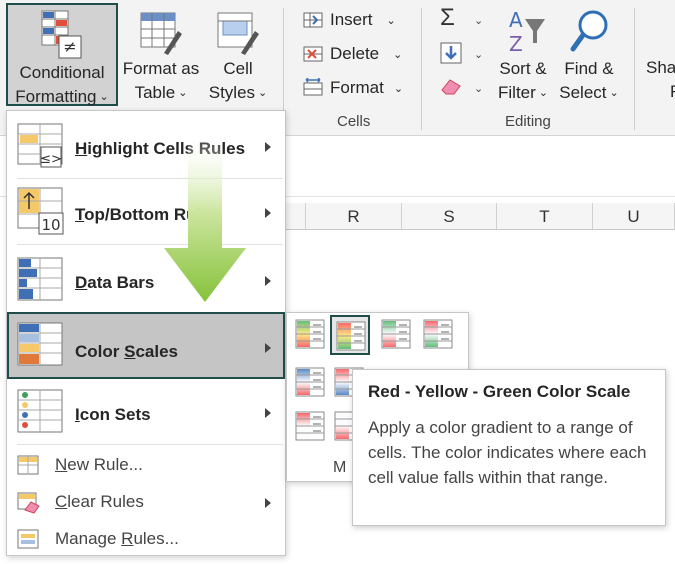 This screenshot has height=564, width=675. I want to click on conditional-formatting-button: ≠ Conditional Formatting ⌄, so click(62, 54).